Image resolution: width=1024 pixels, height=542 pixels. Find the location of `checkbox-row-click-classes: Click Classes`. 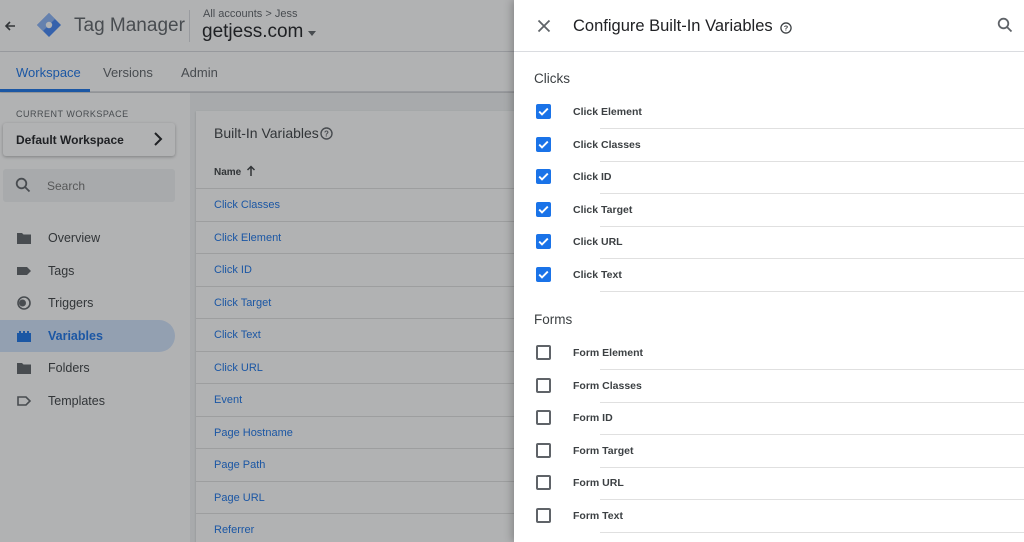

checkbox-row-click-classes: Click Classes is located at coordinates (769, 145).